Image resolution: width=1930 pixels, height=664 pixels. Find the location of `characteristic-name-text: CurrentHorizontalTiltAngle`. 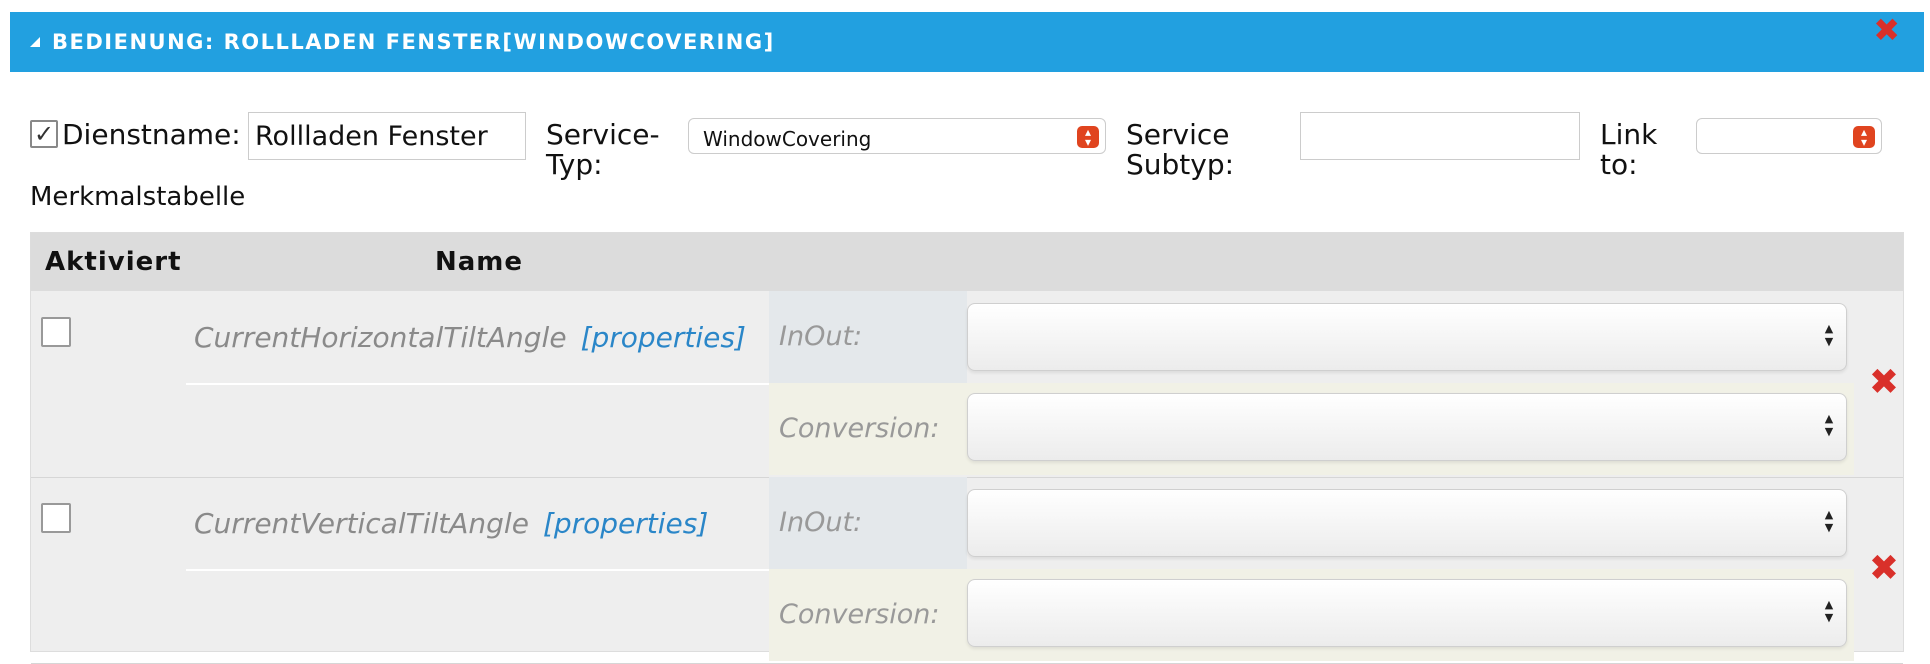

characteristic-name-text: CurrentHorizontalTiltAngle is located at coordinates (380, 337).